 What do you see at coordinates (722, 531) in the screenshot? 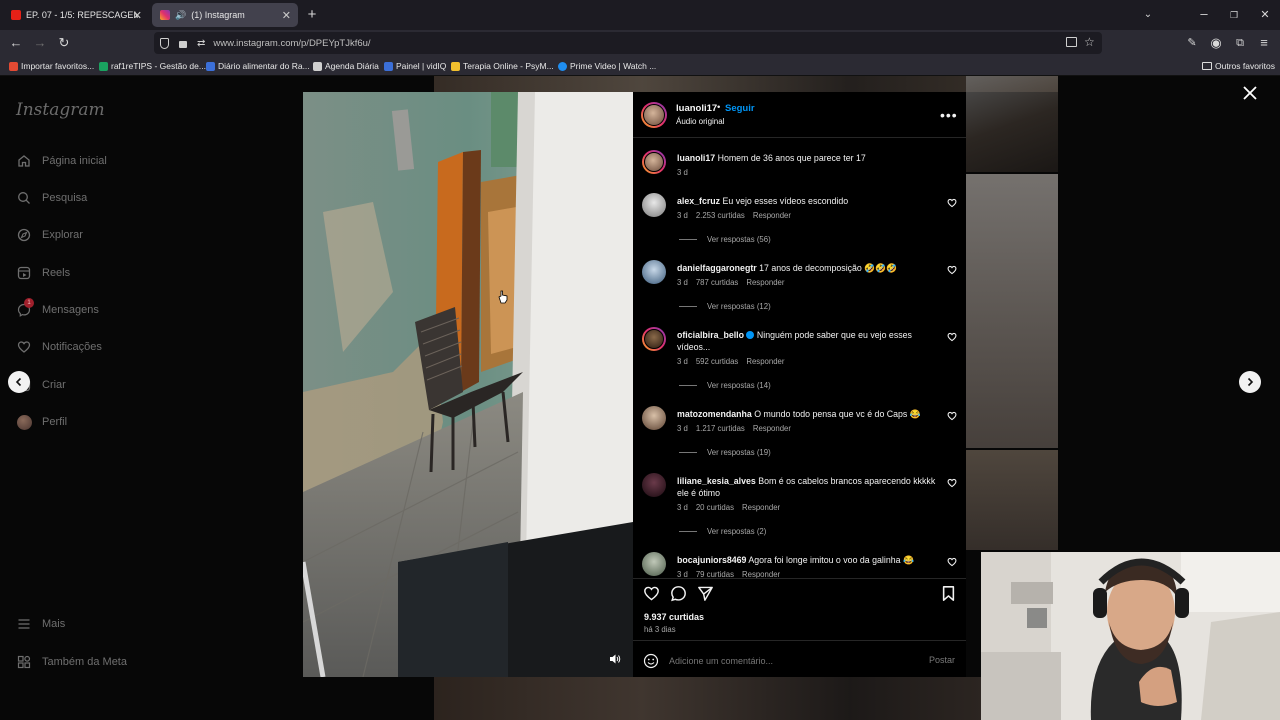
I see `view-replies-button: Ver respostas (2)` at bounding box center [722, 531].